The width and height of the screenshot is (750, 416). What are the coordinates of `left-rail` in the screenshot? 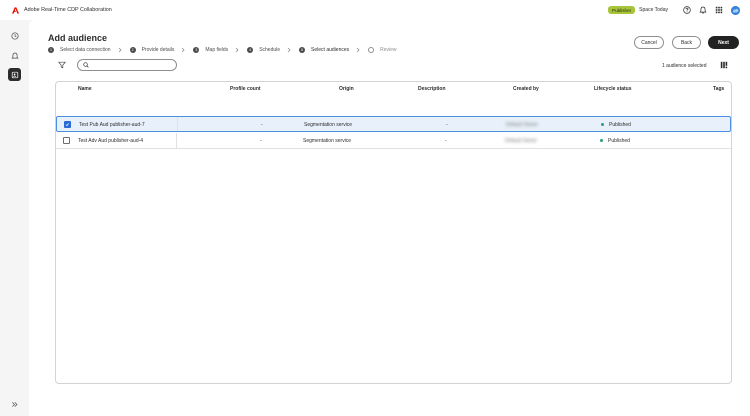 It's located at (14, 218).